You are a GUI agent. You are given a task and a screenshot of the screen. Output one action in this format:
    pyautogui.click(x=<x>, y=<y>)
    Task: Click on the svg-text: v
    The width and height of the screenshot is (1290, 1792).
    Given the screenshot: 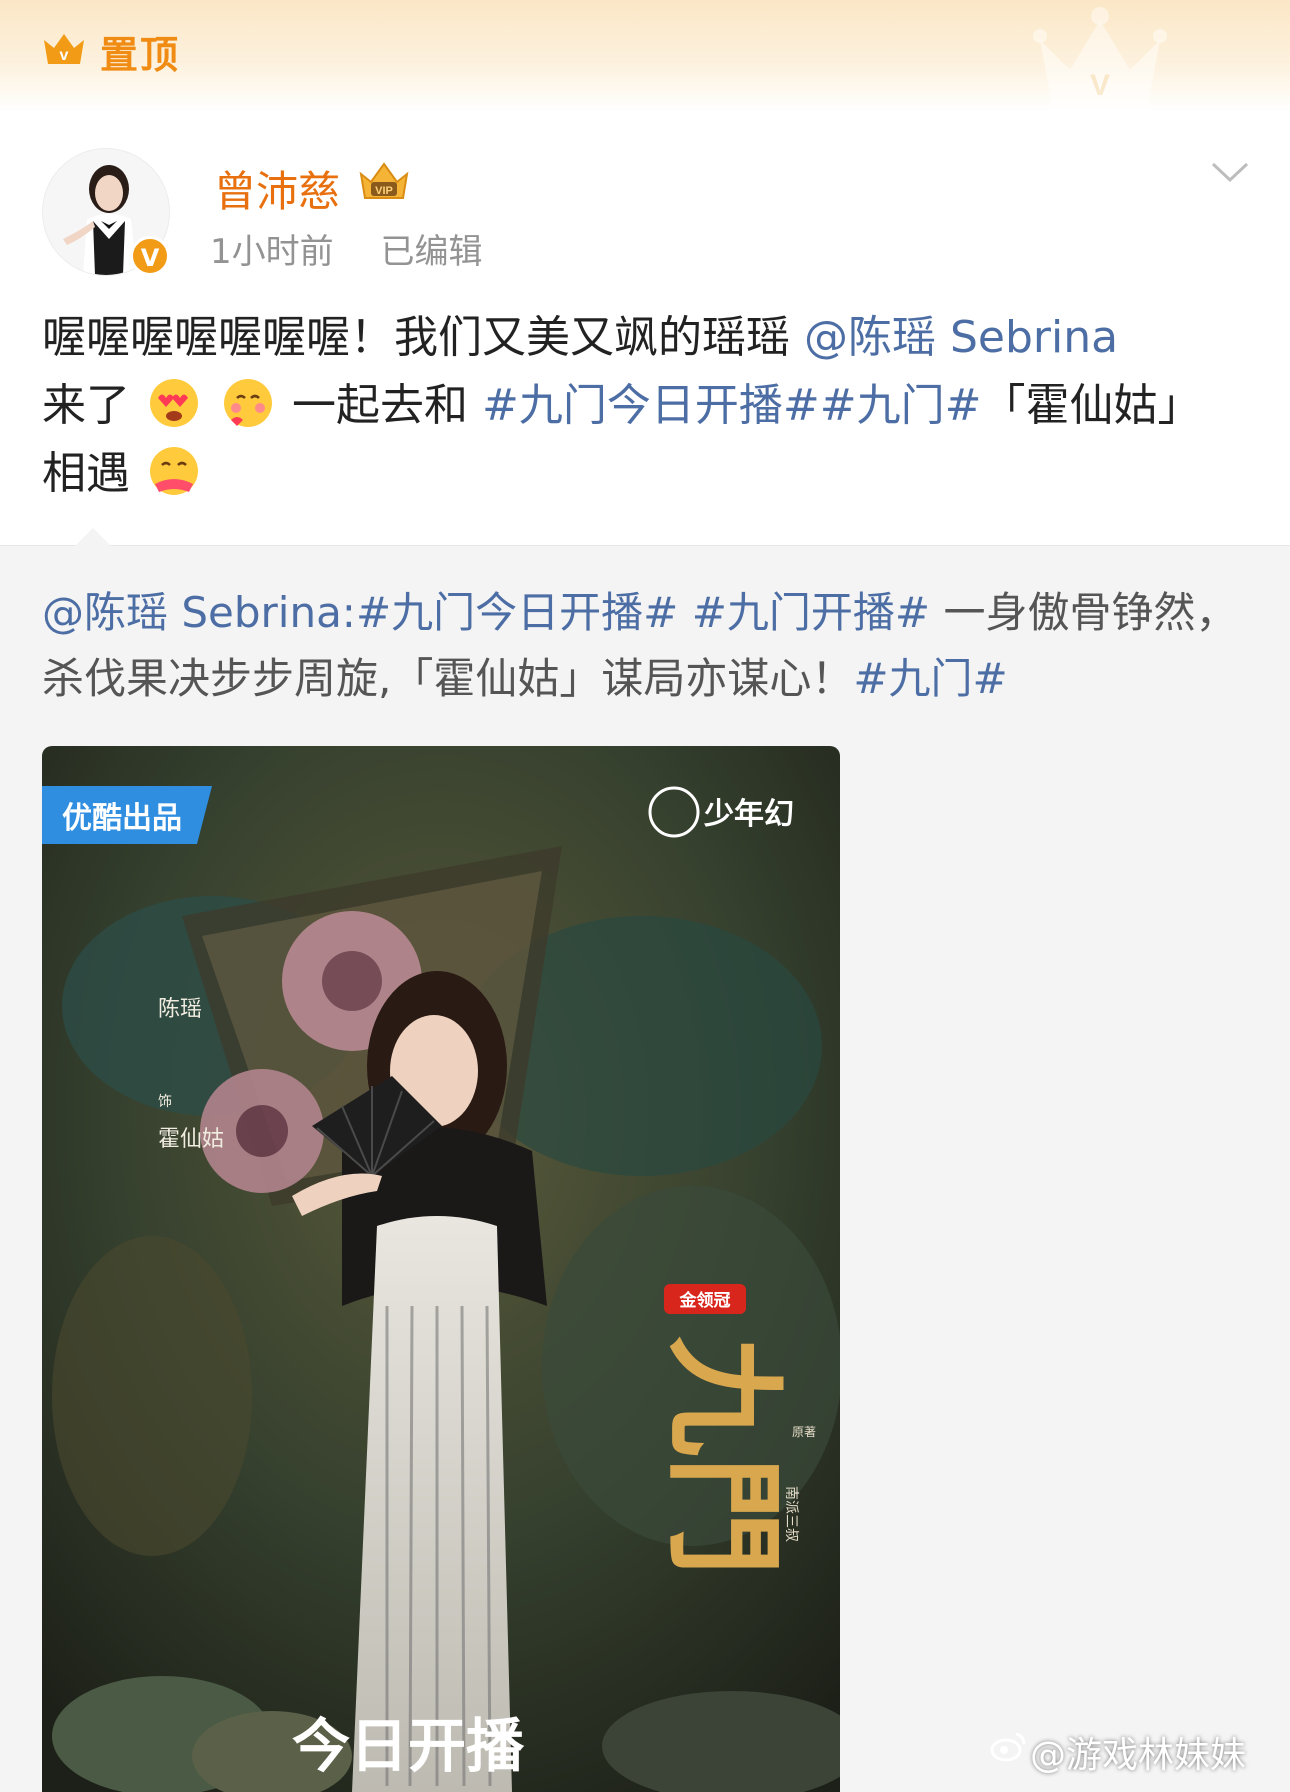 What is the action you would take?
    pyautogui.click(x=64, y=55)
    